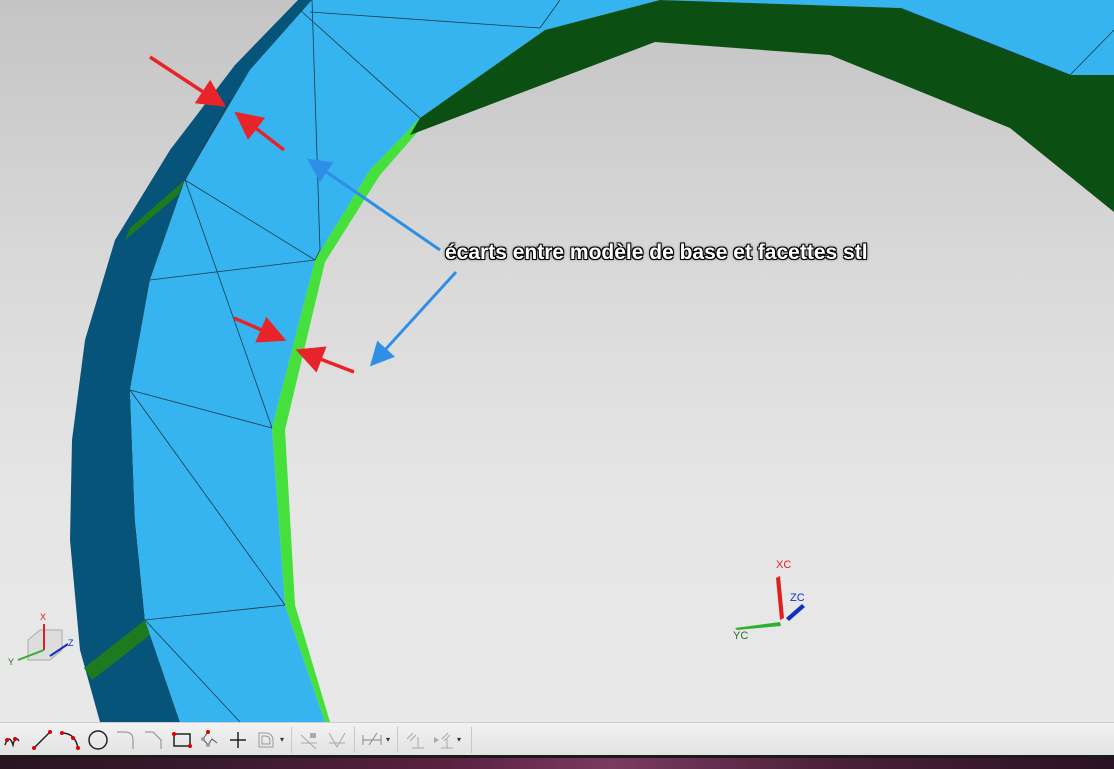  I want to click on circle-icon, so click(98, 739).